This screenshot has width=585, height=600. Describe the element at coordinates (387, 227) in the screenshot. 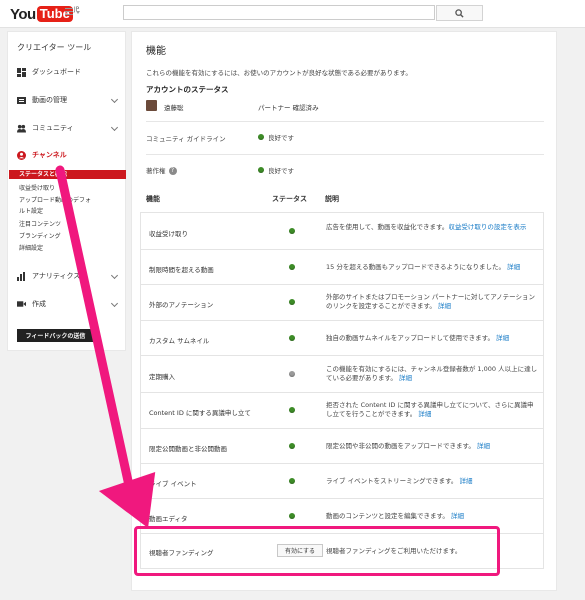

I see `feature-desc-text: 広告を使用して、動画を収益化できます。` at that location.